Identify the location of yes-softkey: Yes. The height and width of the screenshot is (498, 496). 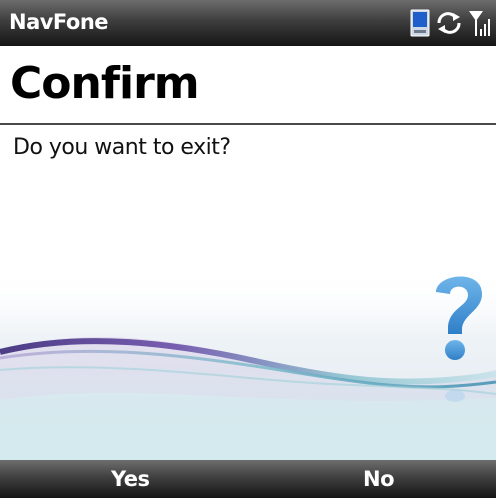
(130, 479).